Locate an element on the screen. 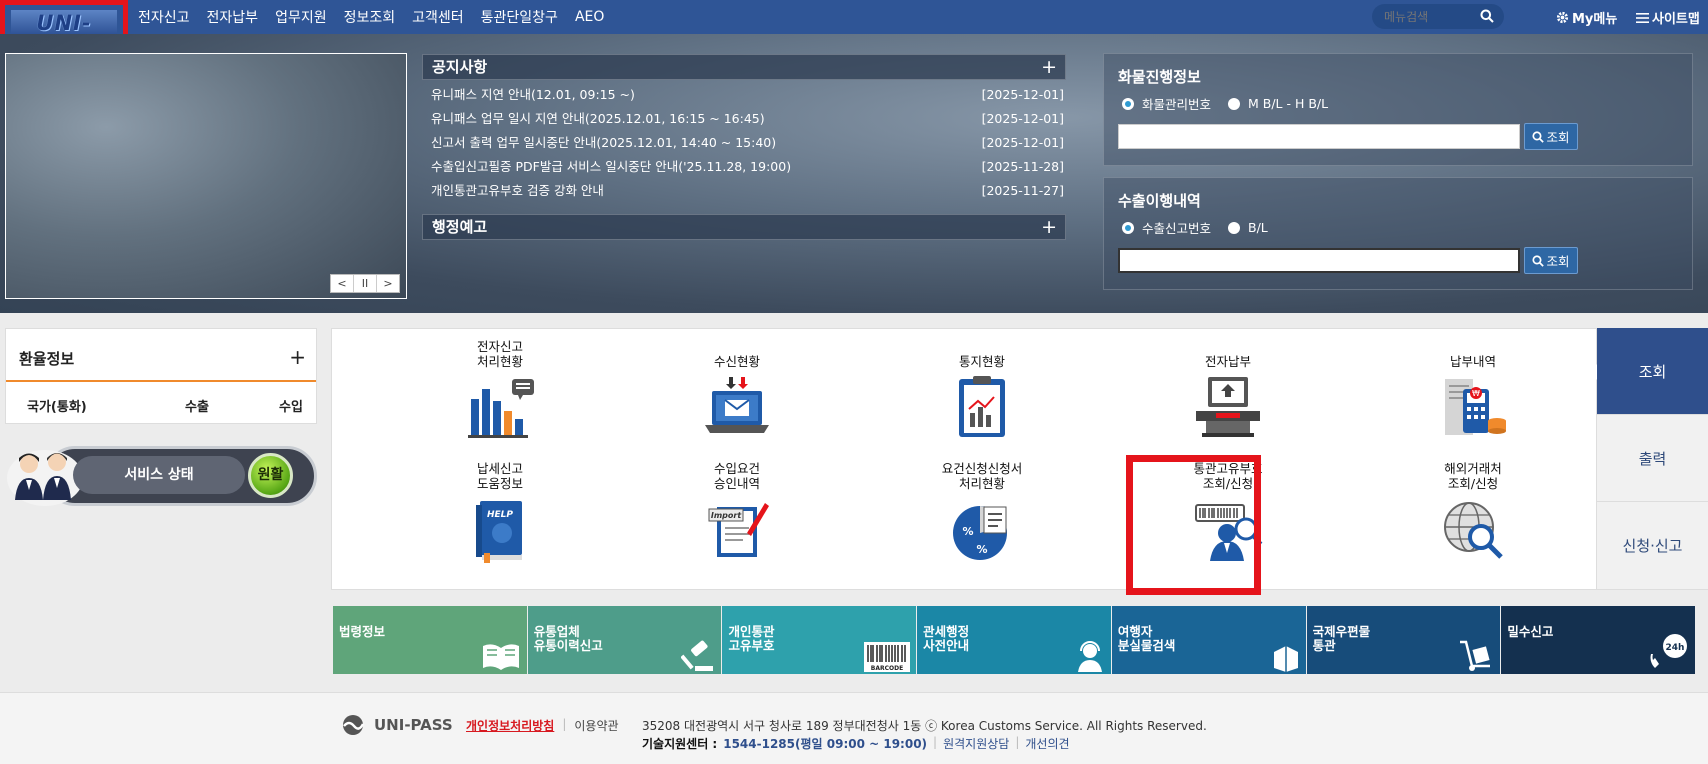 The image size is (1708, 764). tech-support-phone: 1544-1285(평일 09:00 ~ 19:00) is located at coordinates (825, 744).